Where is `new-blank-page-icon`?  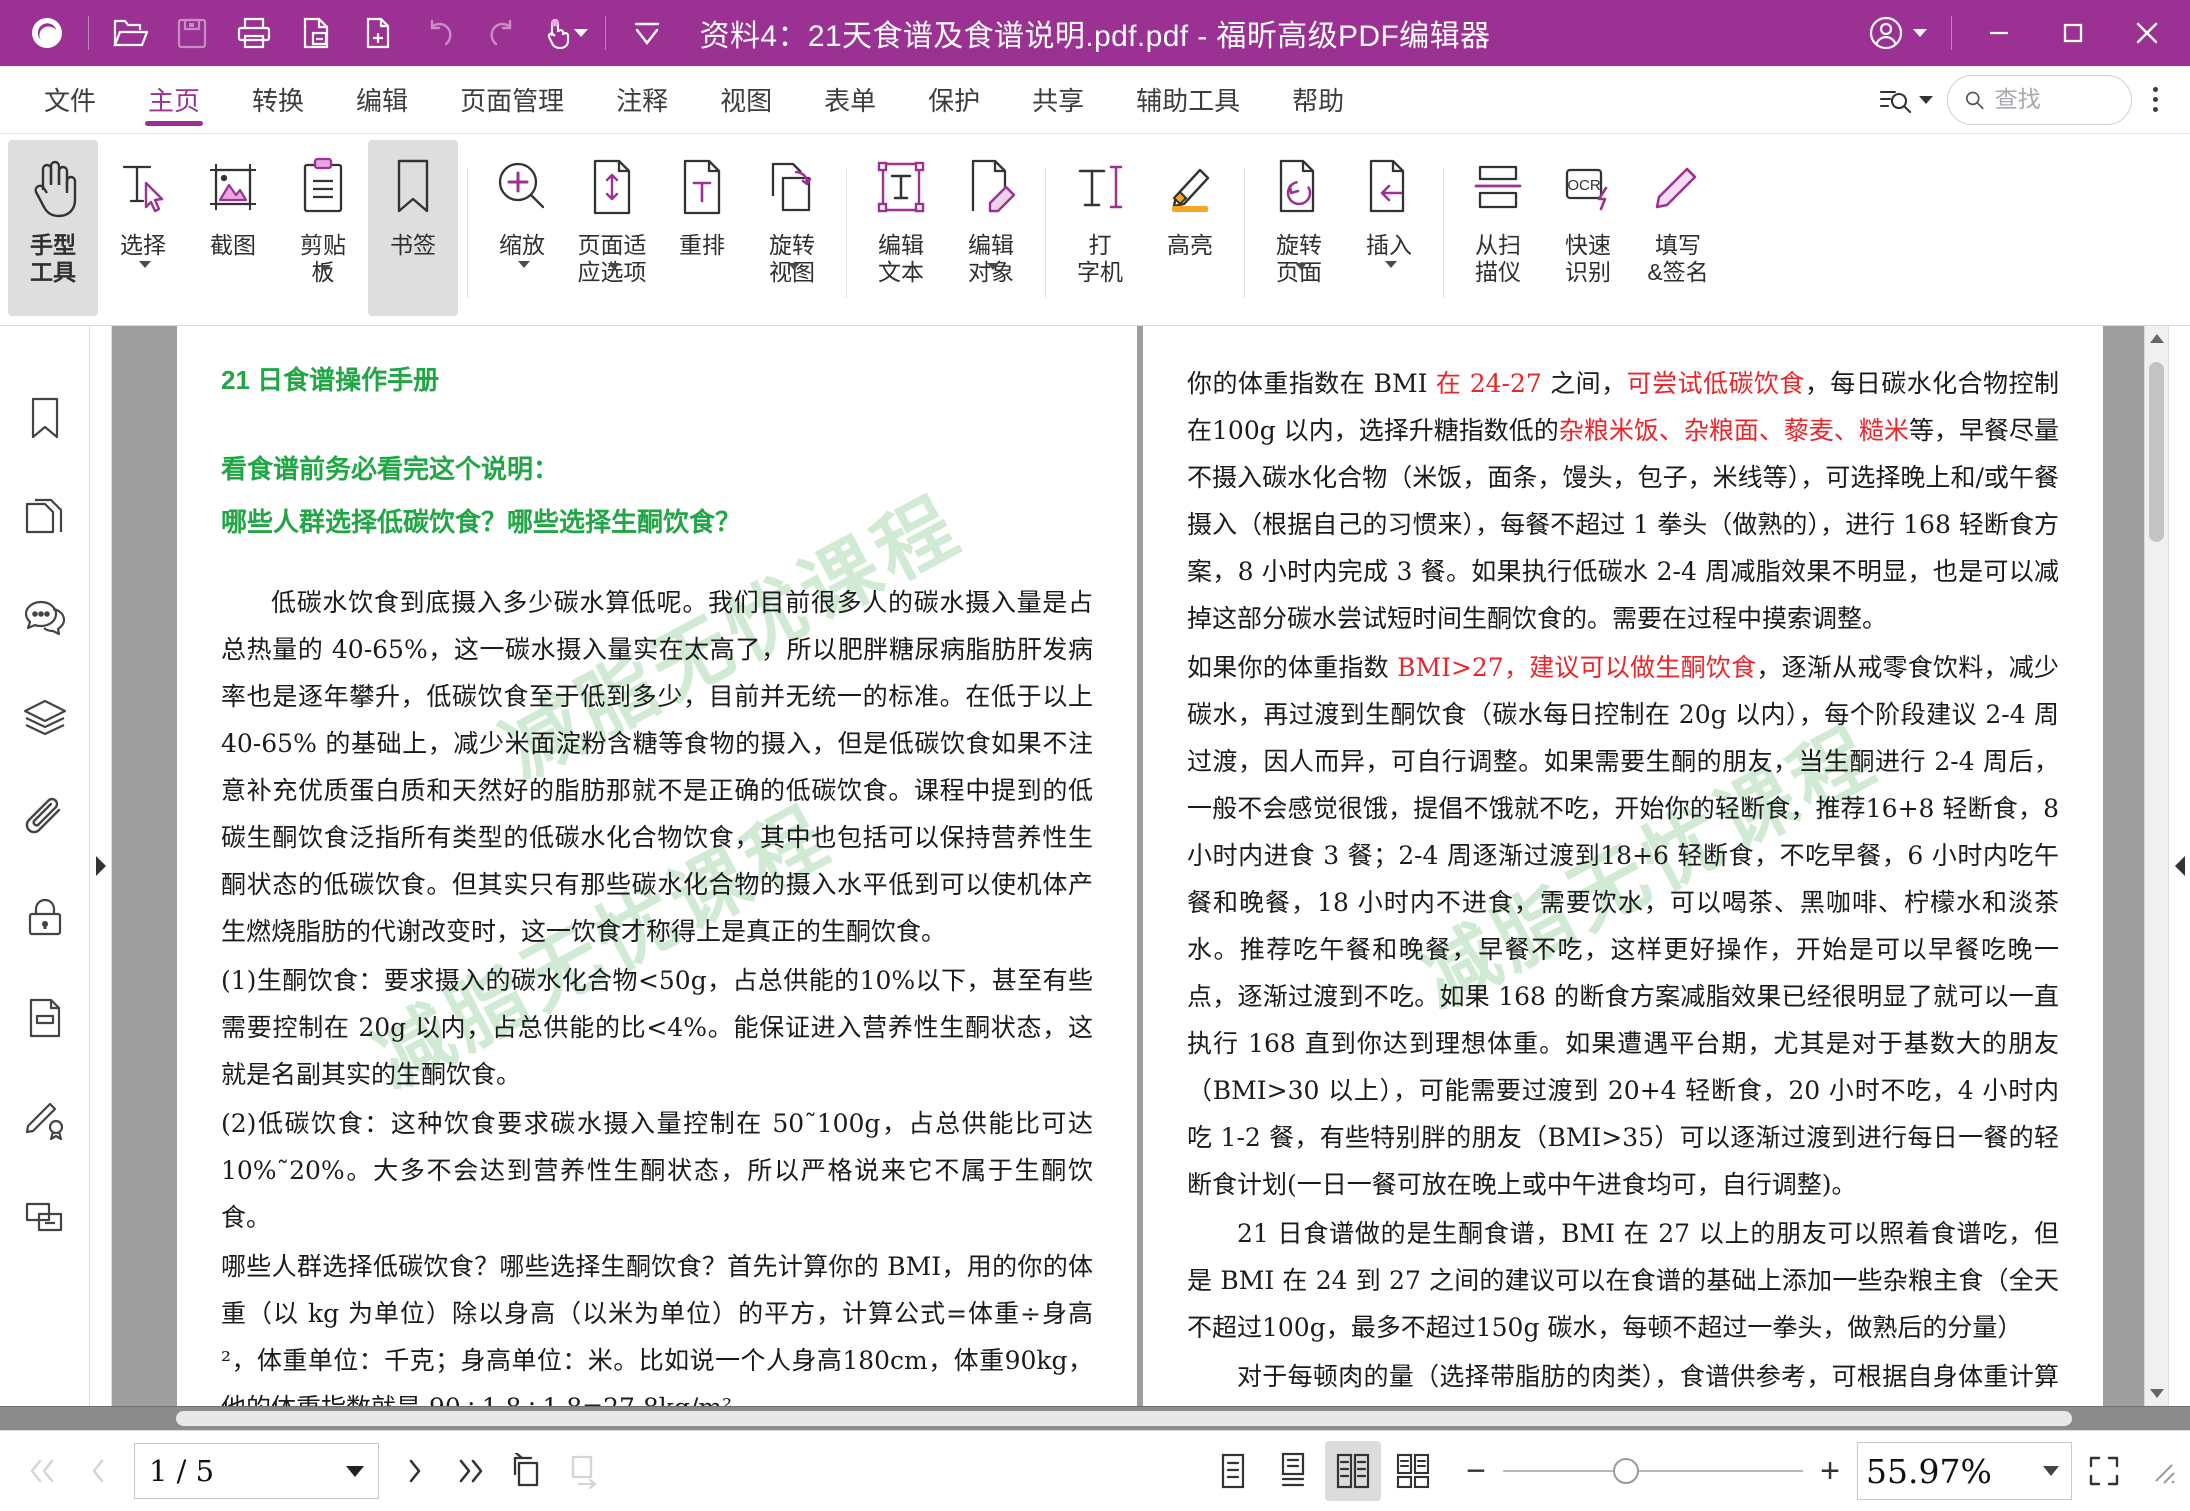 new-blank-page-icon is located at coordinates (378, 33).